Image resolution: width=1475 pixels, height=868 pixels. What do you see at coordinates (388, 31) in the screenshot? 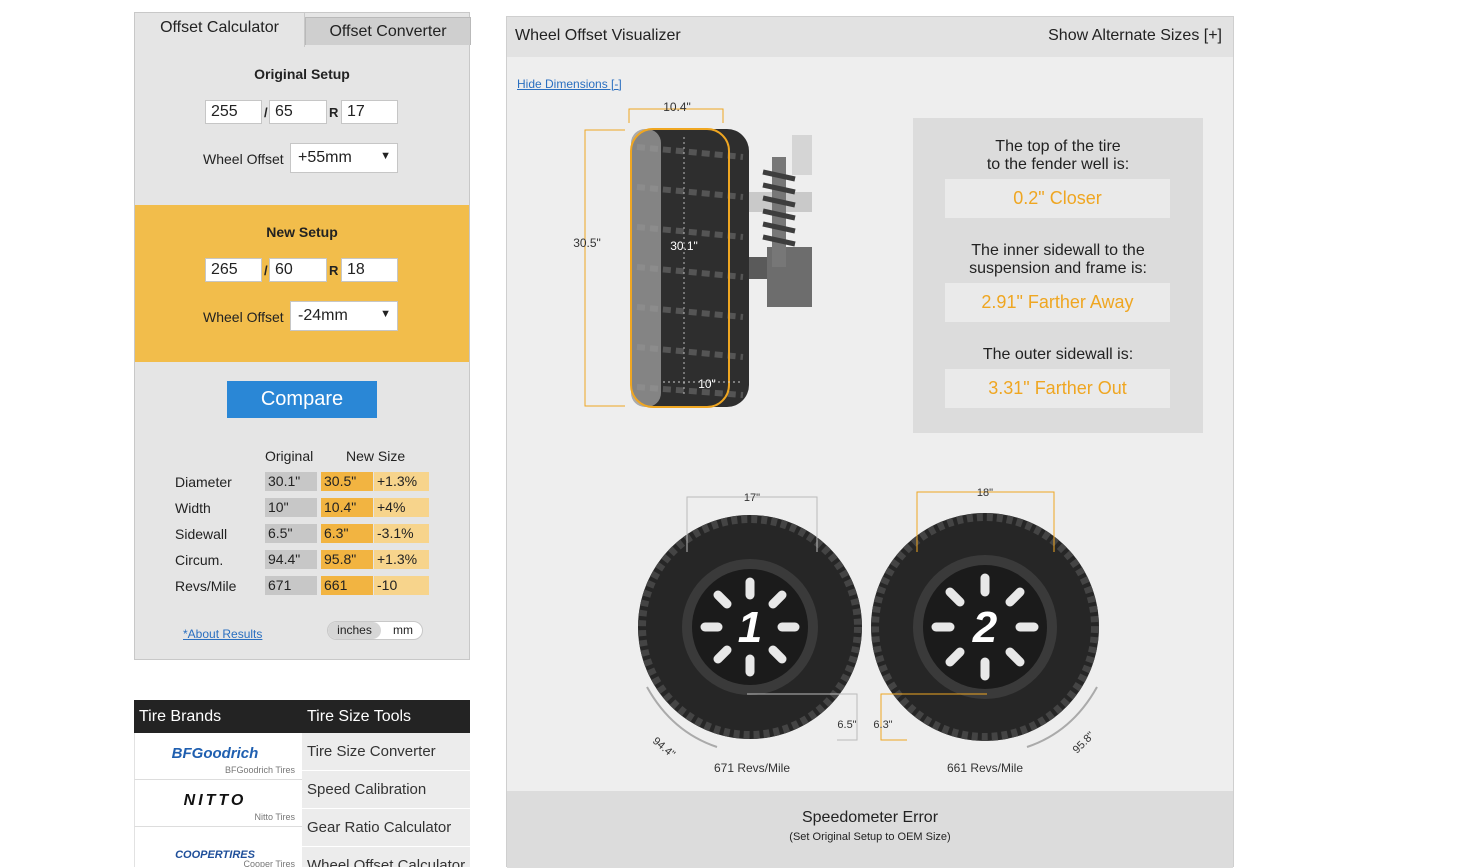
I see `tab-offset-converter: Offset Converter` at bounding box center [388, 31].